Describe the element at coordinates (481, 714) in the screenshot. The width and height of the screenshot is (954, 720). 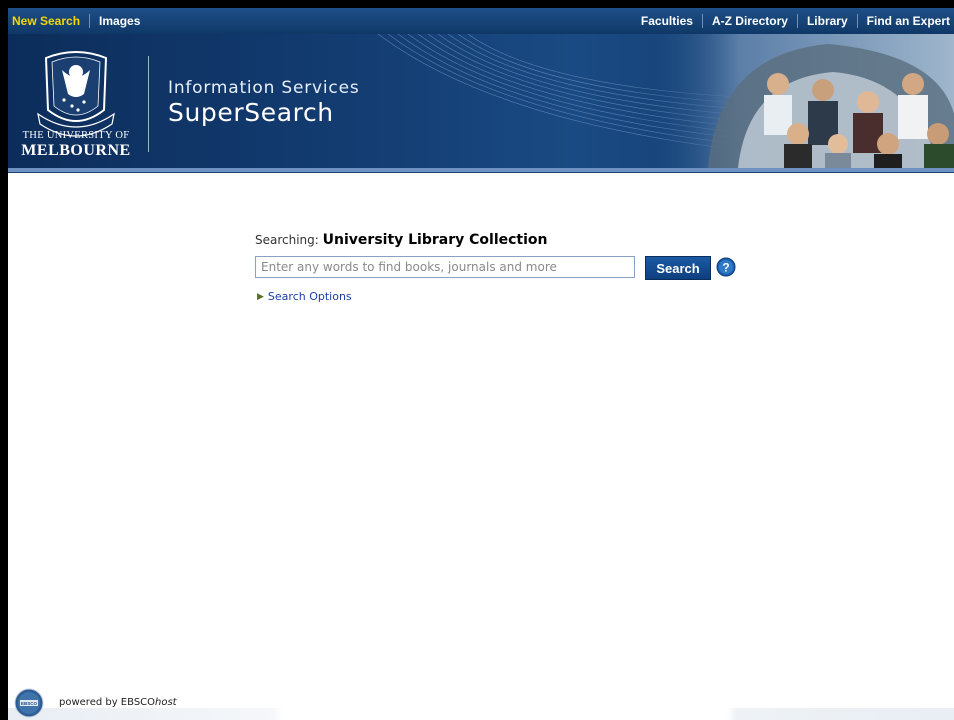
I see `footer-bar` at that location.